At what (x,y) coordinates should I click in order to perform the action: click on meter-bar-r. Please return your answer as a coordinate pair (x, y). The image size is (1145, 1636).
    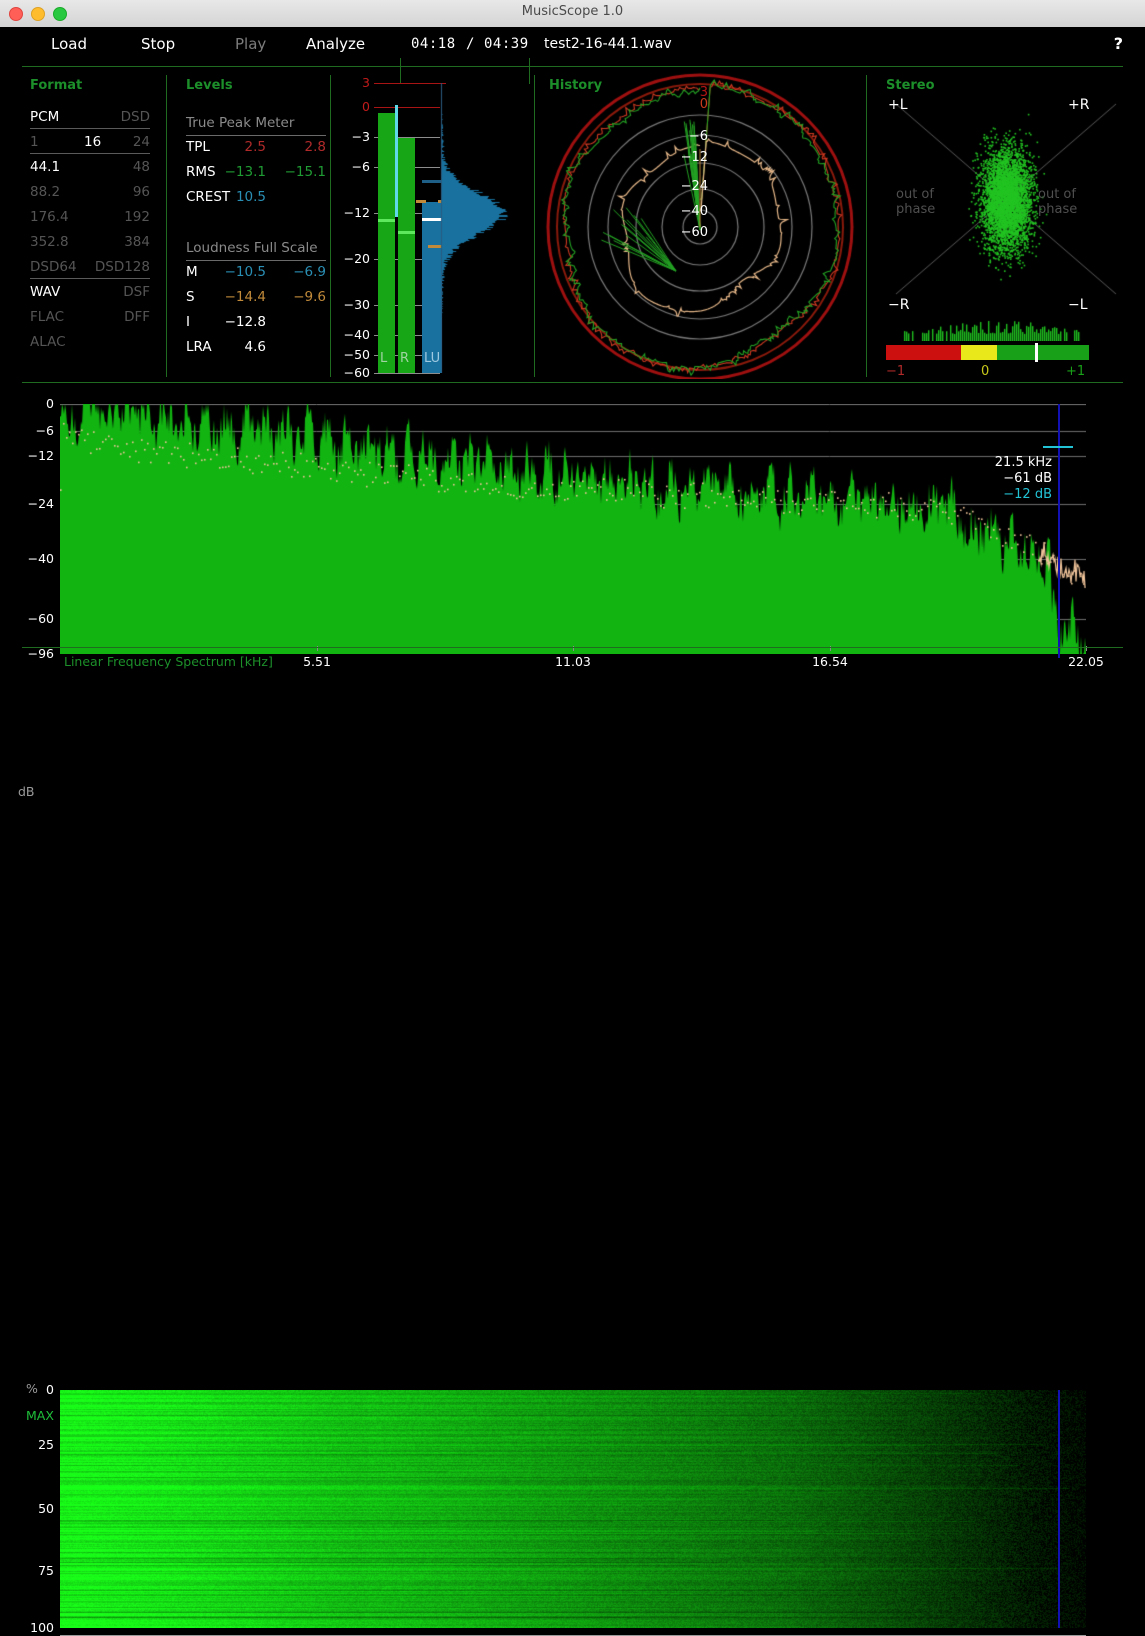
    Looking at the image, I should click on (406, 255).